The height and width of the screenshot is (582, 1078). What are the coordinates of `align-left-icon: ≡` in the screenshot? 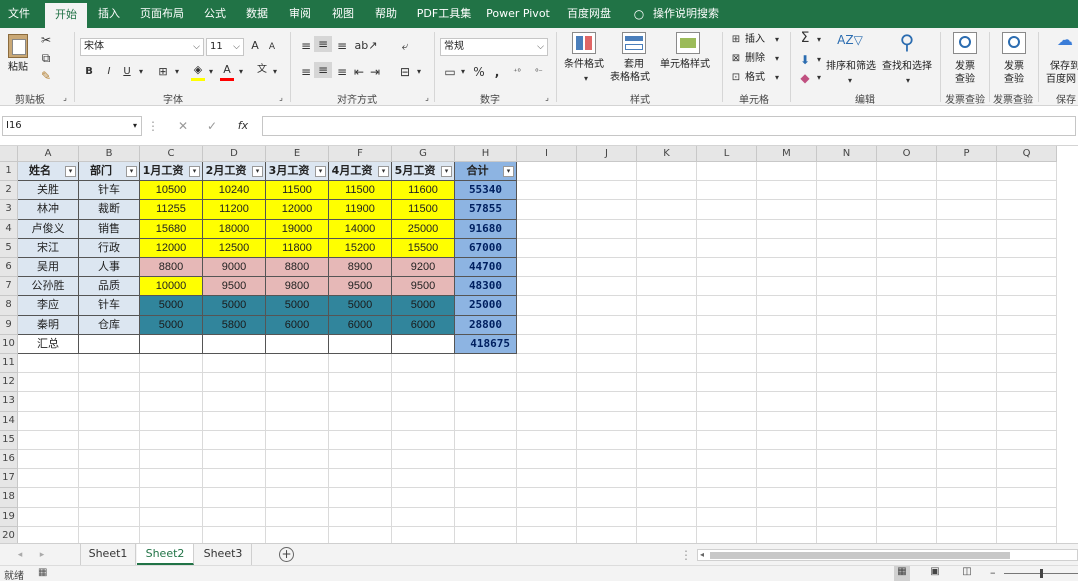 It's located at (306, 72).